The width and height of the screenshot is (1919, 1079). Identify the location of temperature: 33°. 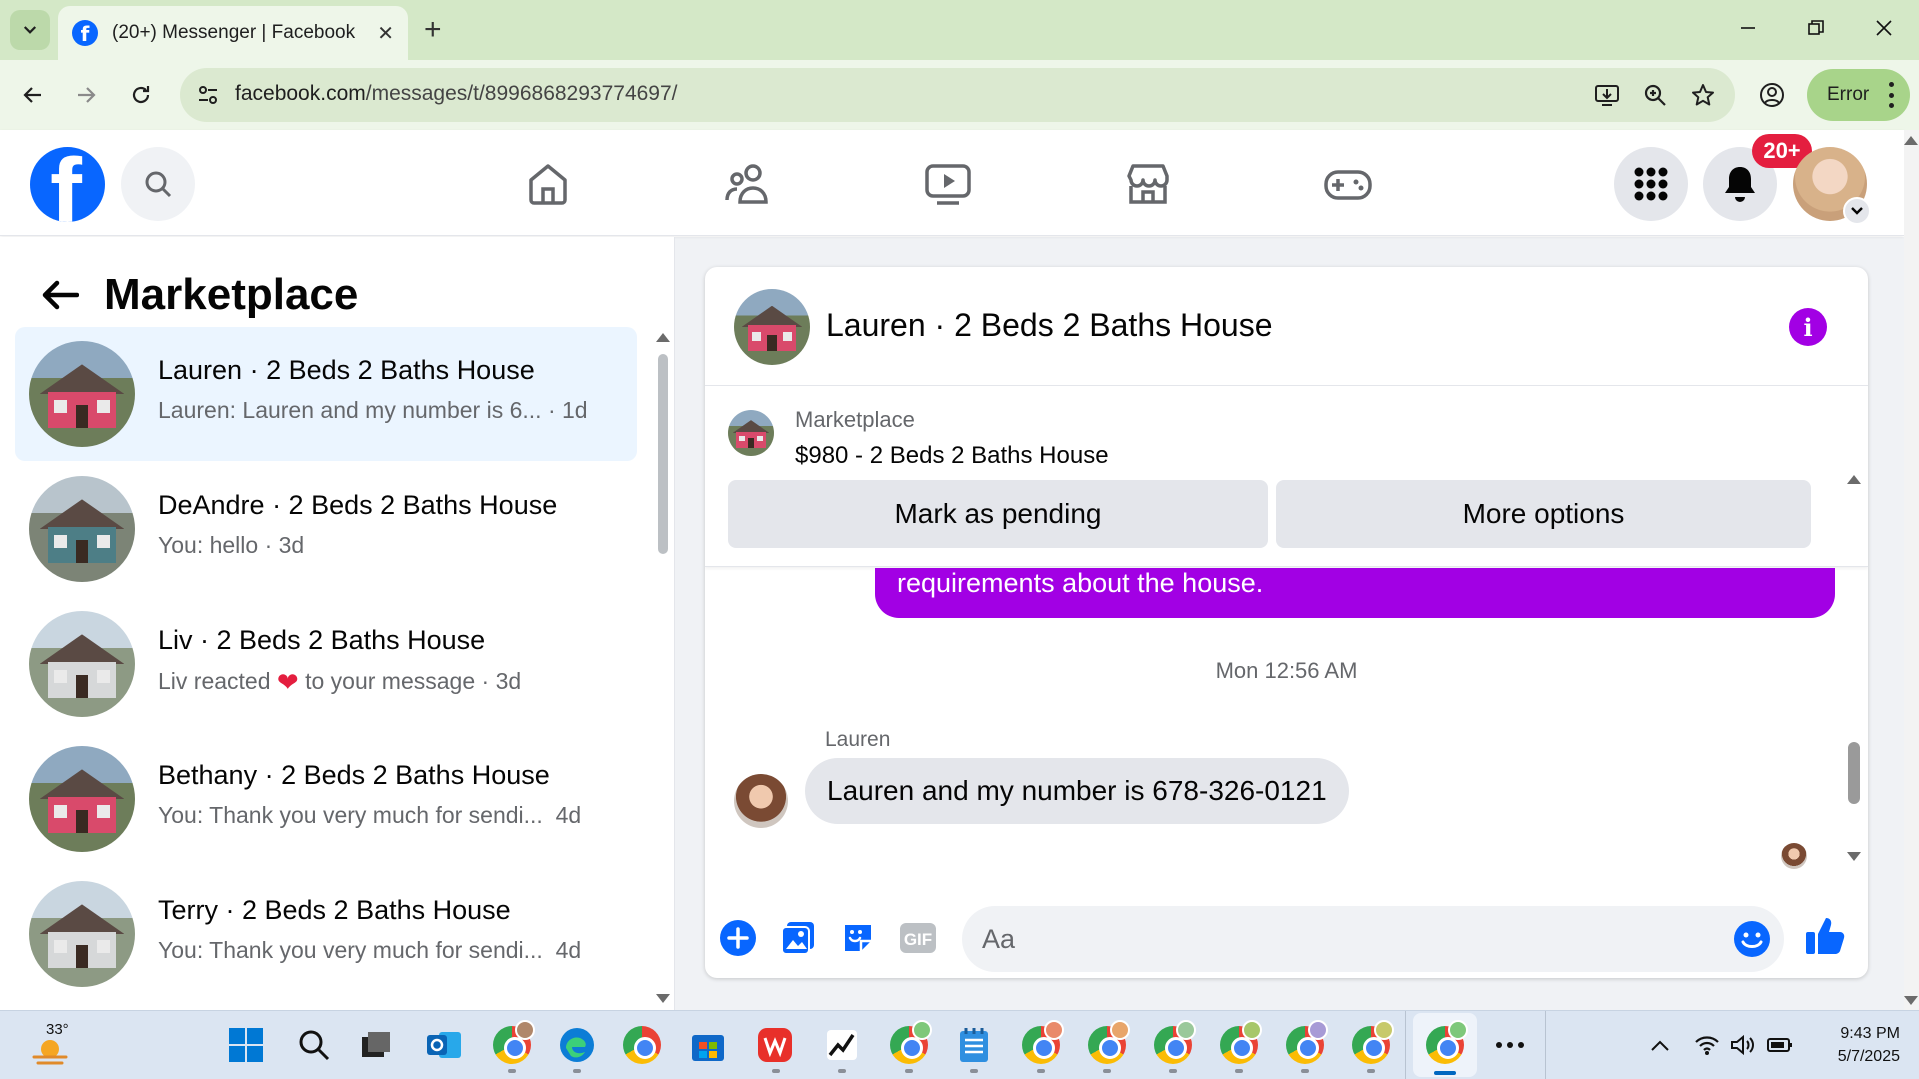
(57, 1029).